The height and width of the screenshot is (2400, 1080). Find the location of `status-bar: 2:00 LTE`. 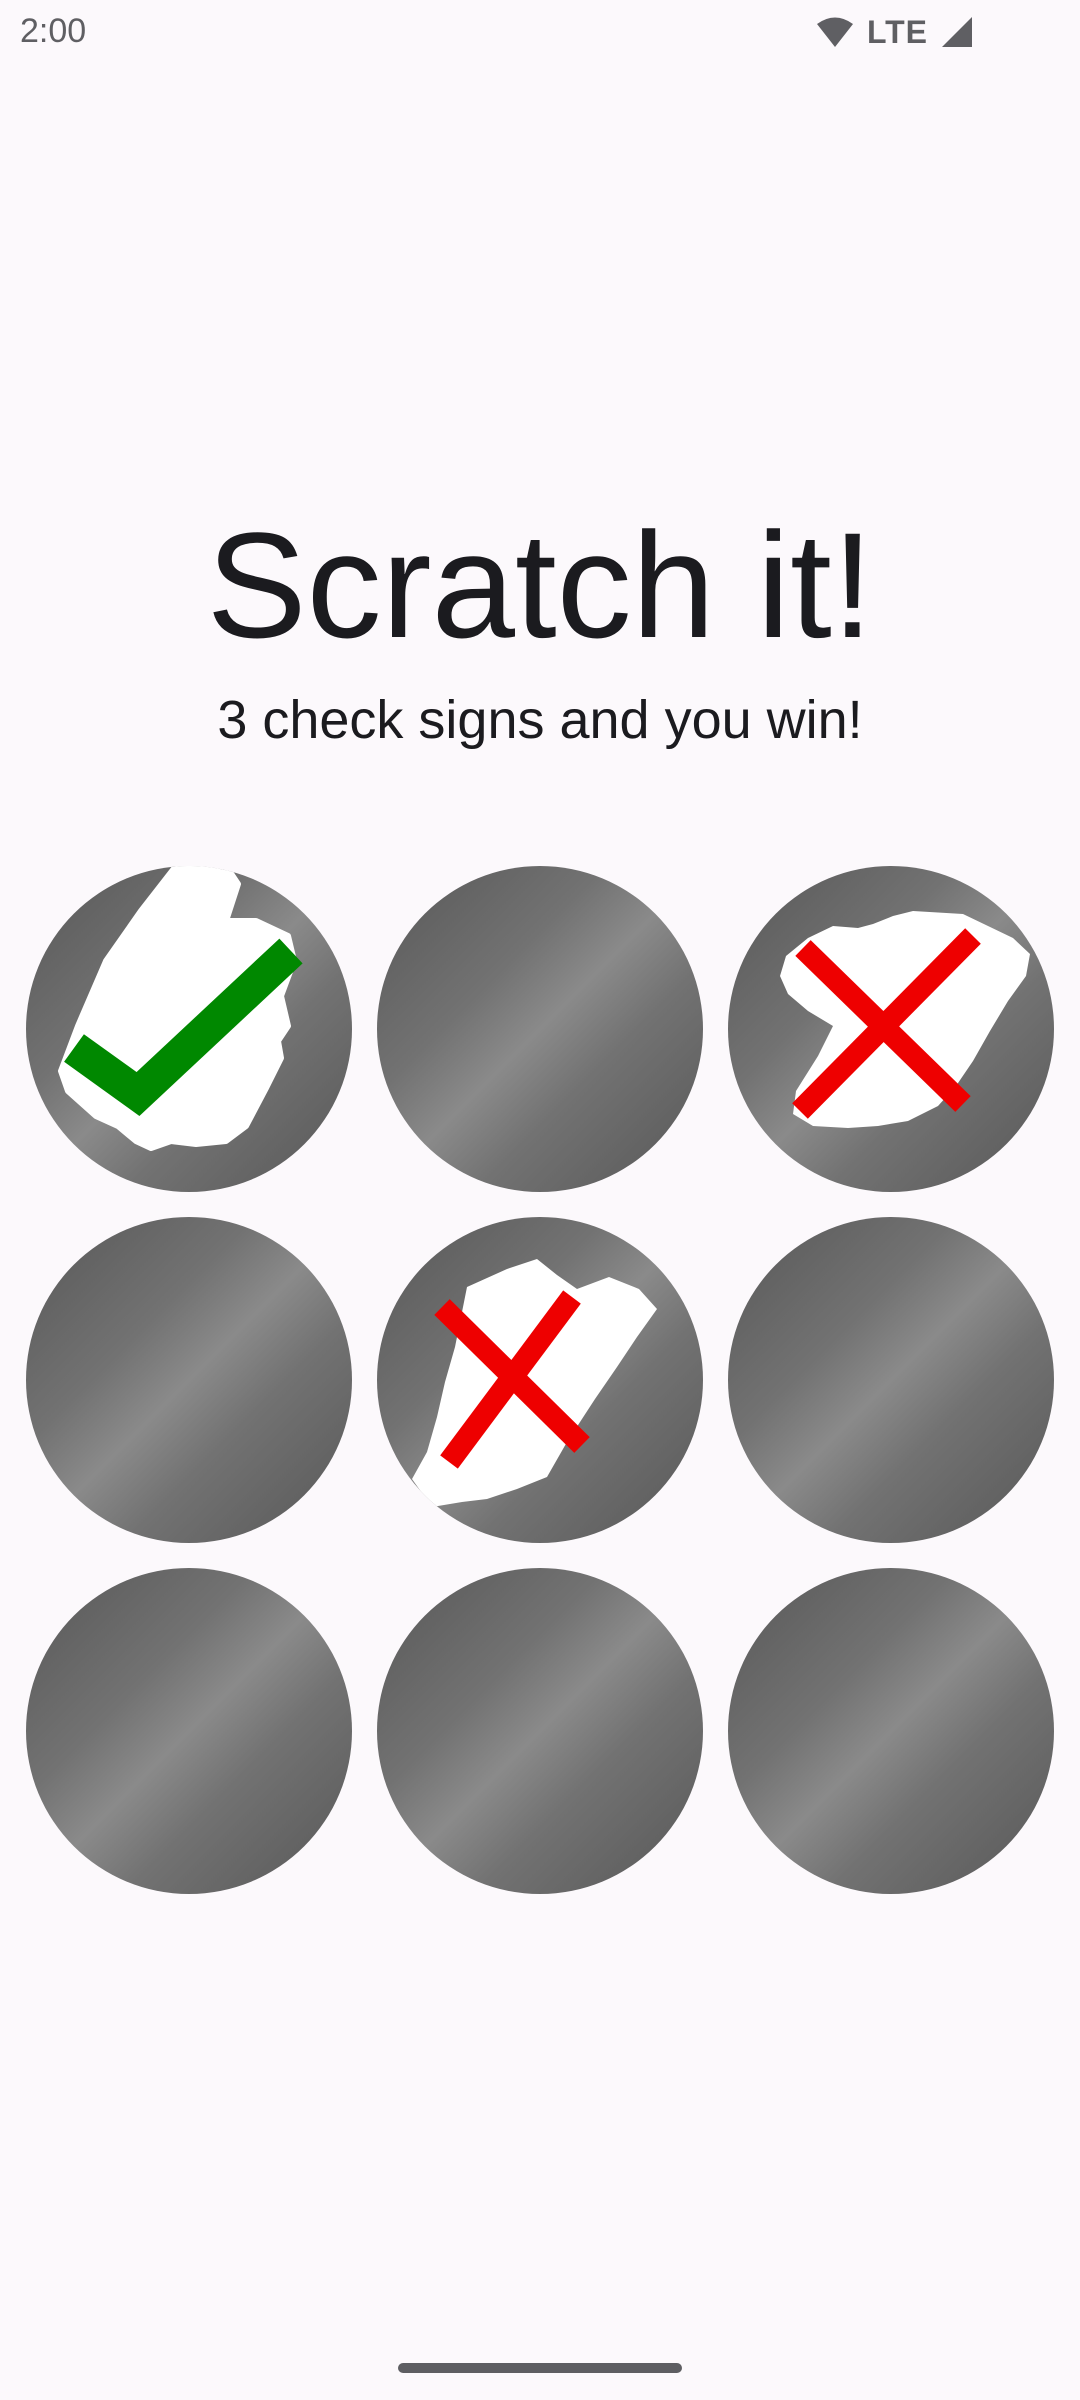

status-bar: 2:00 LTE is located at coordinates (540, 32).